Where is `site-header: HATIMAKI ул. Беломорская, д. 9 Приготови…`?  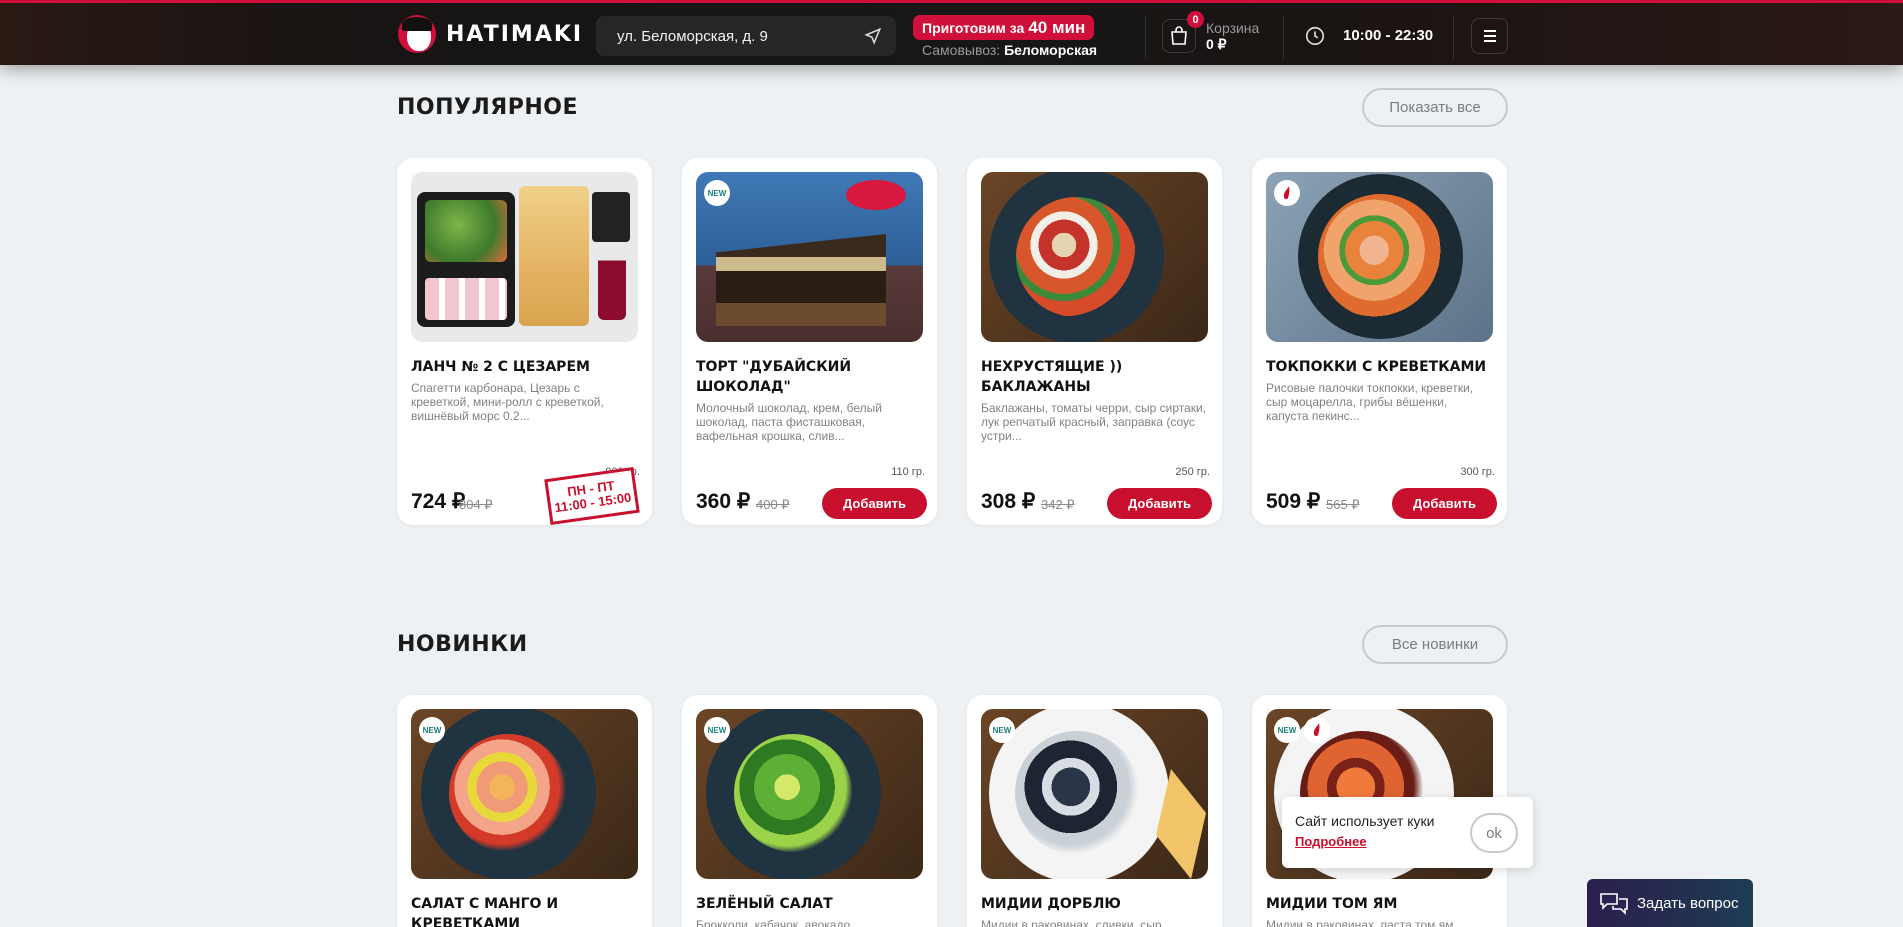 site-header: HATIMAKI ул. Беломорская, д. 9 Приготови… is located at coordinates (951, 32).